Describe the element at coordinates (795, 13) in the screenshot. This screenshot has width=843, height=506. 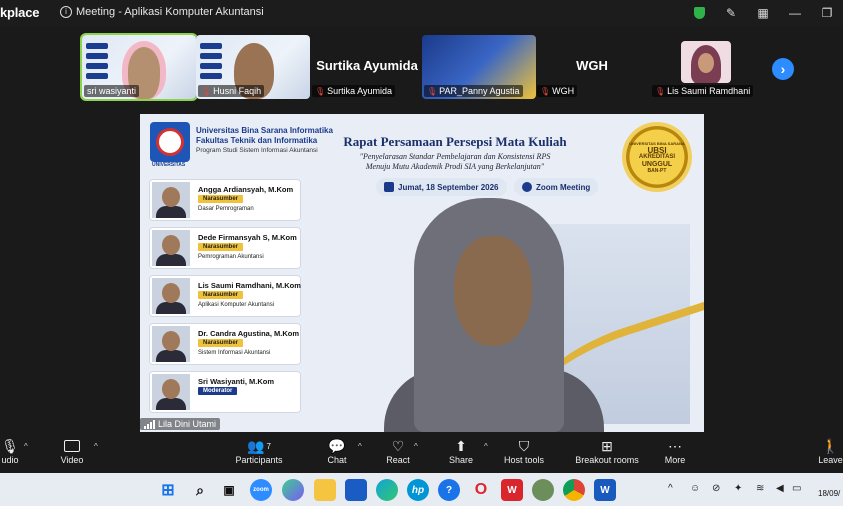
I see `minimize-button: —` at that location.